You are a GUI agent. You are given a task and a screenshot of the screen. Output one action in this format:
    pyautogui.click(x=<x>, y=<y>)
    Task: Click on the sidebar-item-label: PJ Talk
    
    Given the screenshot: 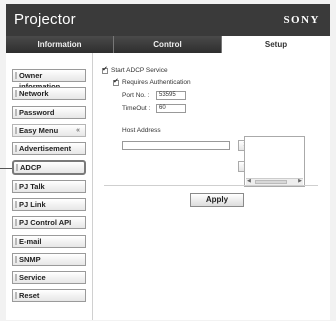 What is the action you would take?
    pyautogui.click(x=32, y=186)
    